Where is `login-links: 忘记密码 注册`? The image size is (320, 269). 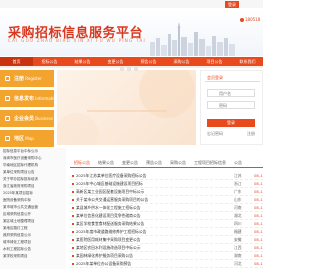
login-links: 忘记密码 注册 is located at coordinates (231, 134).